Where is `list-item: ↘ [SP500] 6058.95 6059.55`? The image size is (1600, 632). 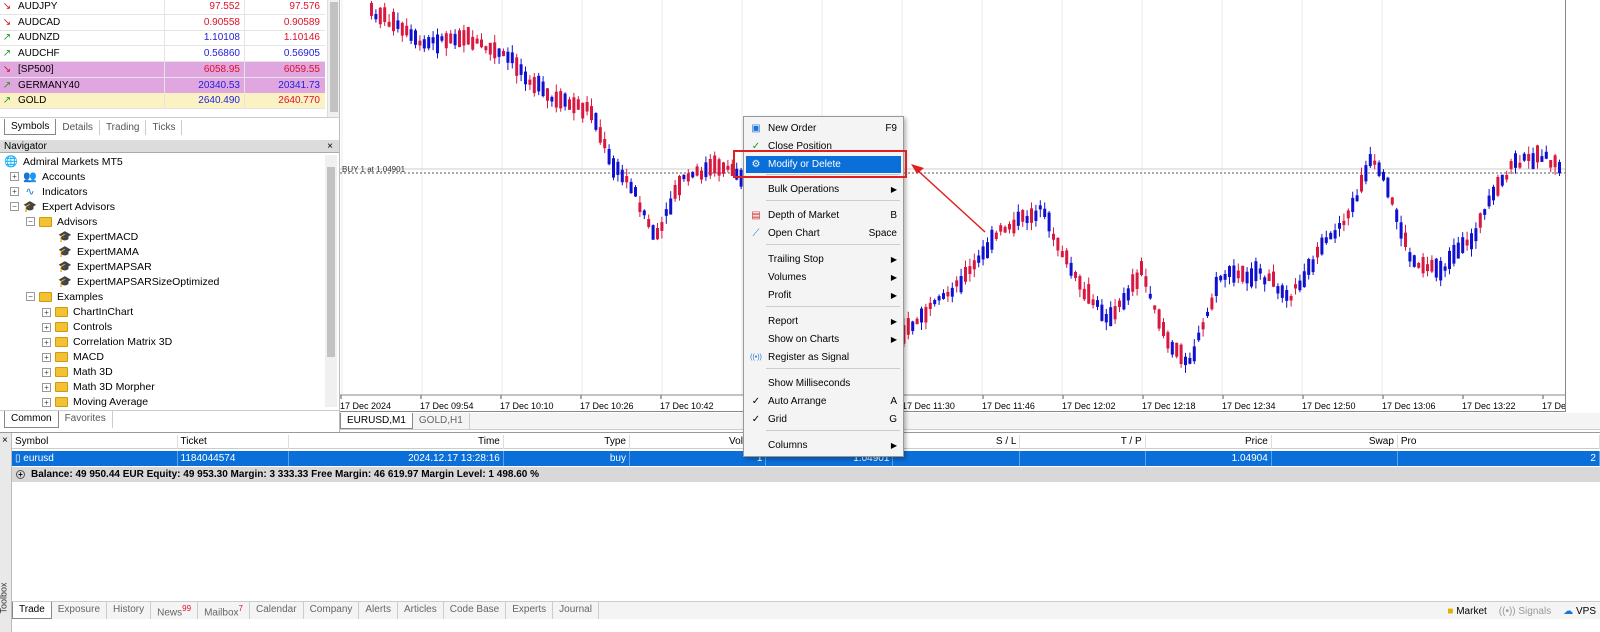
list-item: ↘ [SP500] 6058.95 6059.55 is located at coordinates (162, 69).